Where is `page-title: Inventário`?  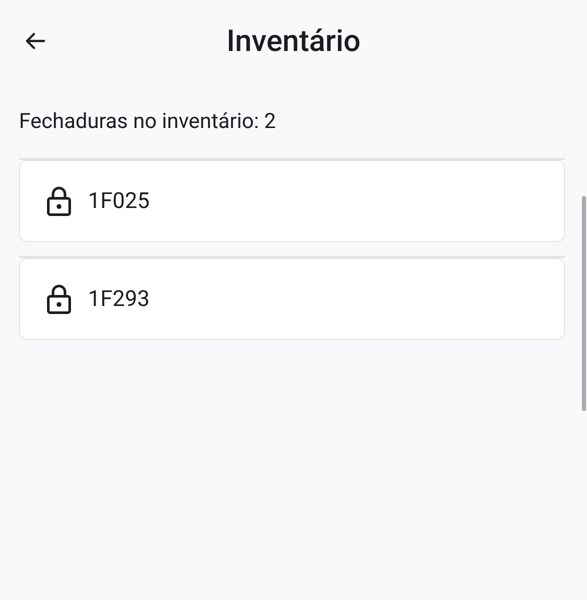 page-title: Inventário is located at coordinates (293, 41).